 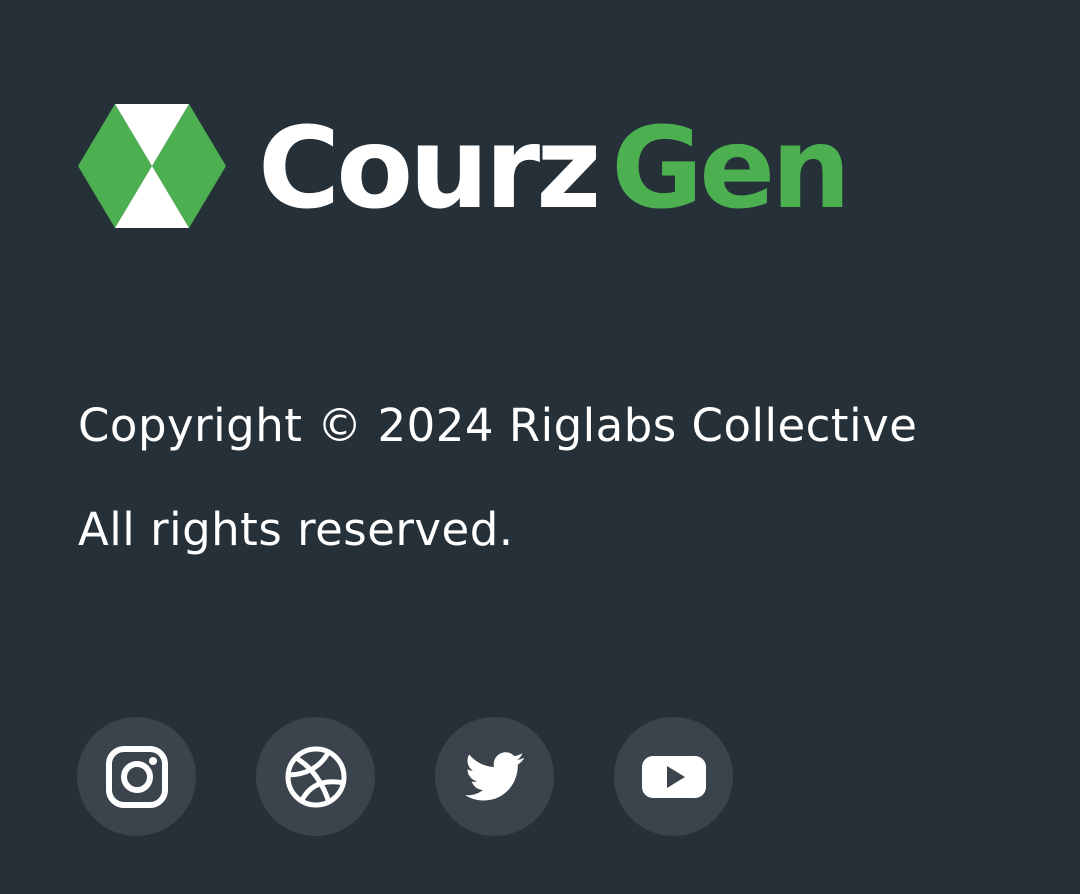 I want to click on dribbble-icon, so click(x=315, y=776).